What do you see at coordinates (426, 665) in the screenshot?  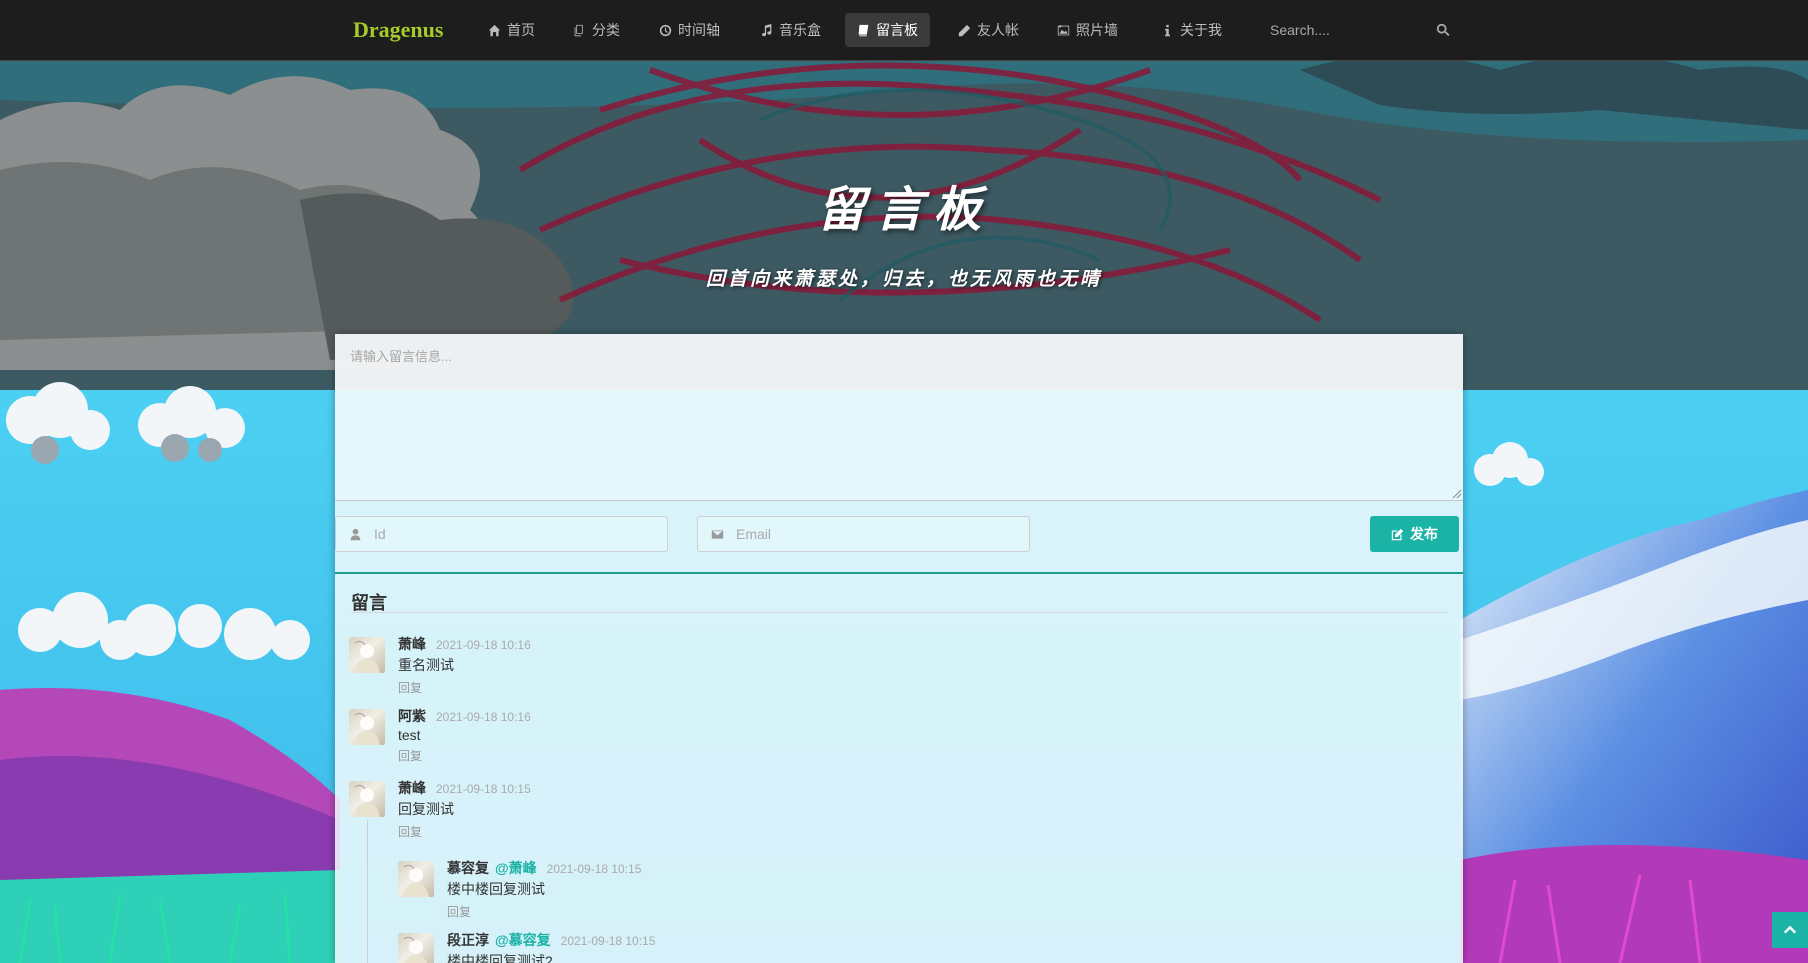 I see `comment-text: 重名测试` at bounding box center [426, 665].